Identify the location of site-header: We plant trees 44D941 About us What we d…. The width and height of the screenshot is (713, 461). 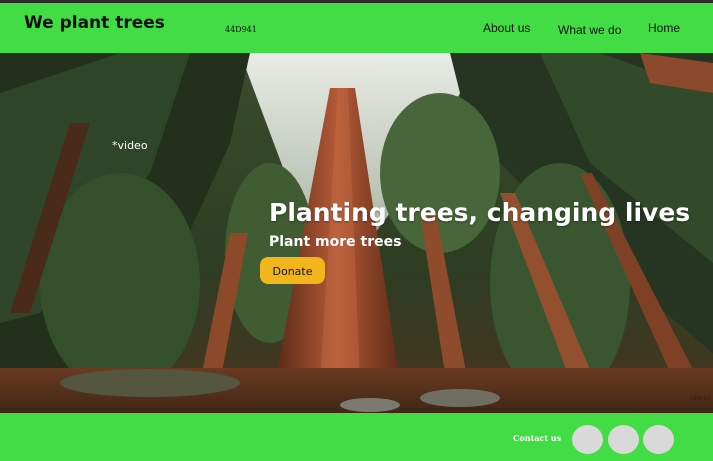
(356, 28).